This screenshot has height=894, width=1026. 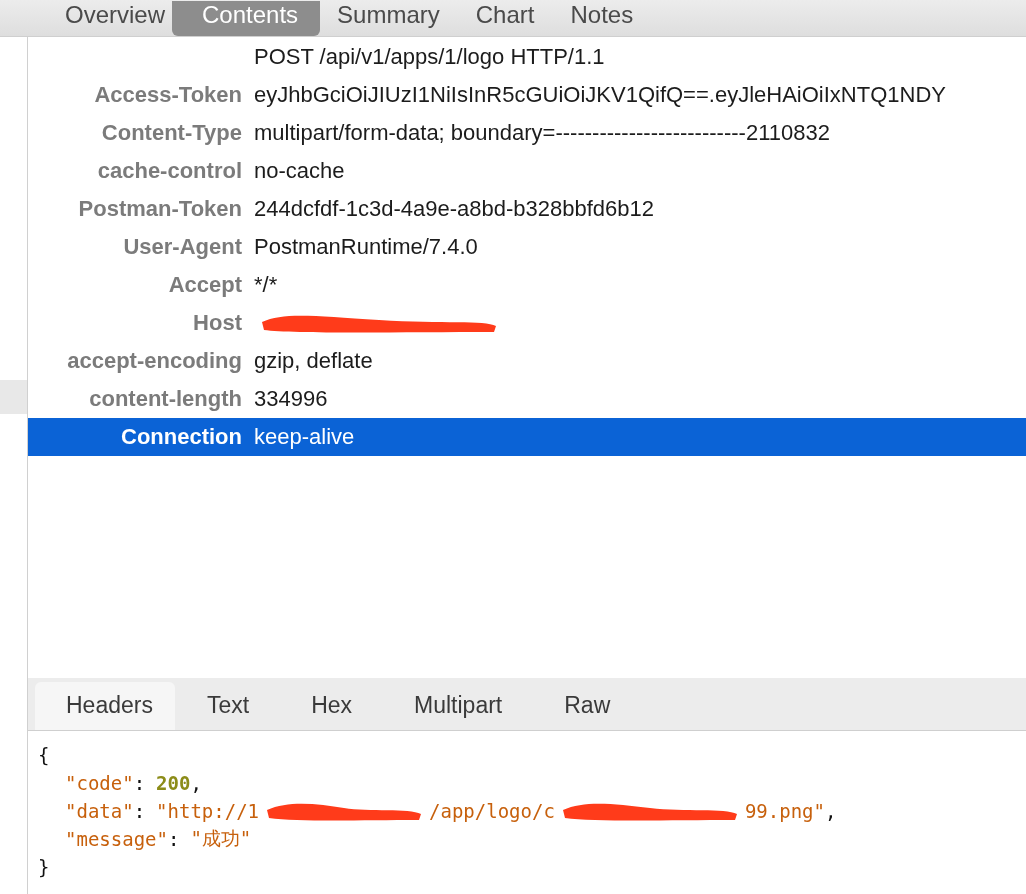 What do you see at coordinates (299, 171) in the screenshot?
I see `header-value: no-cache` at bounding box center [299, 171].